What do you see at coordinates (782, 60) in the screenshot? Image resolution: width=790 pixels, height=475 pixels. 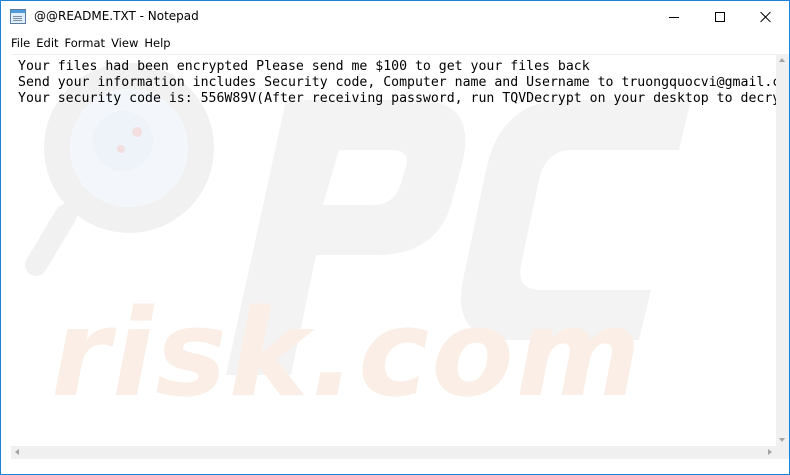 I see `scroll-up-icon` at bounding box center [782, 60].